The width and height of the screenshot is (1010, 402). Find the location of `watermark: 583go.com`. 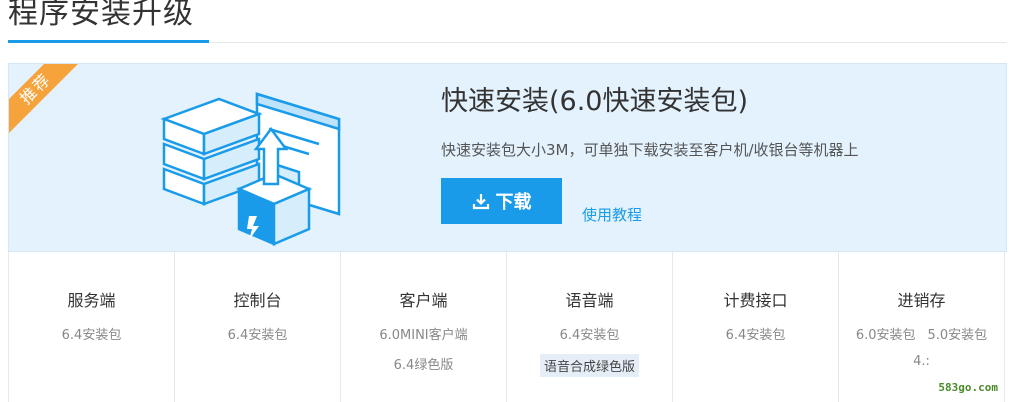

watermark: 583go.com is located at coordinates (968, 387).